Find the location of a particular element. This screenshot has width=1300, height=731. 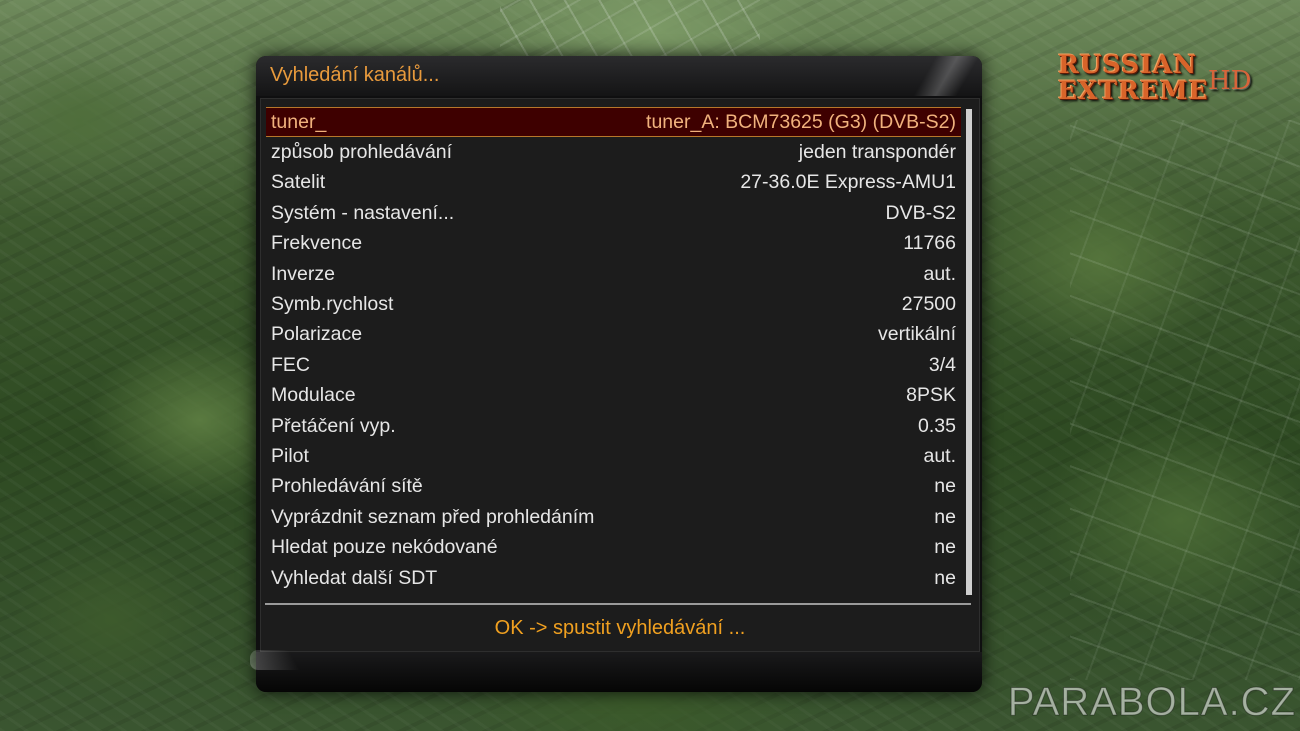

setting-row: Polarizace vertikální is located at coordinates (613, 335).